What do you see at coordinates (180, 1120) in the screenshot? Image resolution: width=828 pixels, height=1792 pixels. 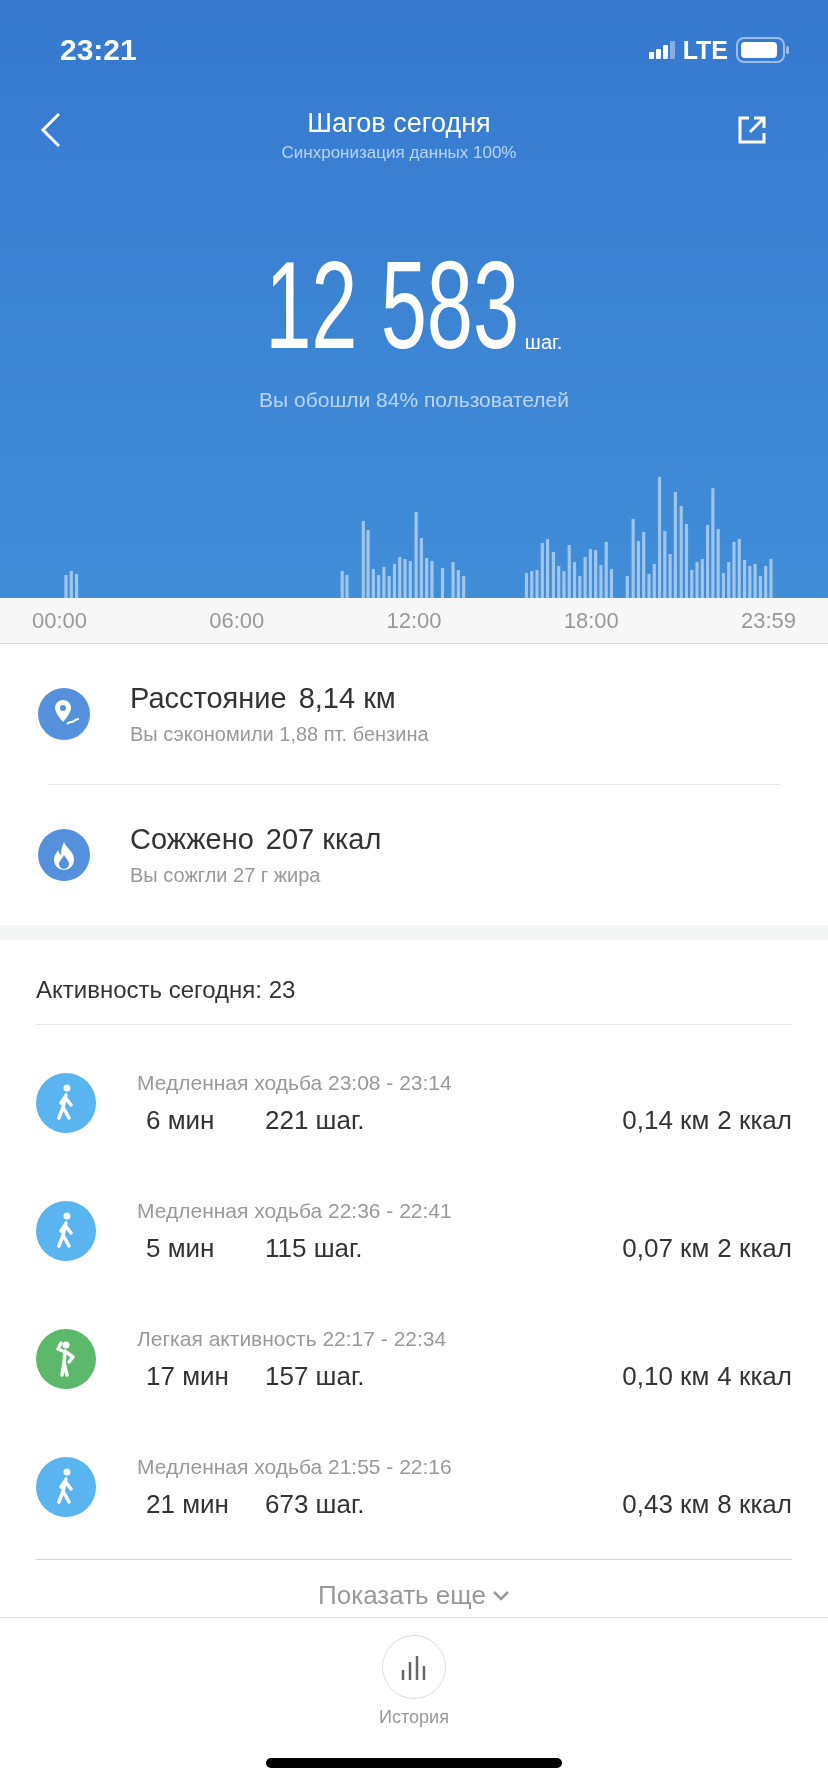 I see `activity-duration: 6 мин` at bounding box center [180, 1120].